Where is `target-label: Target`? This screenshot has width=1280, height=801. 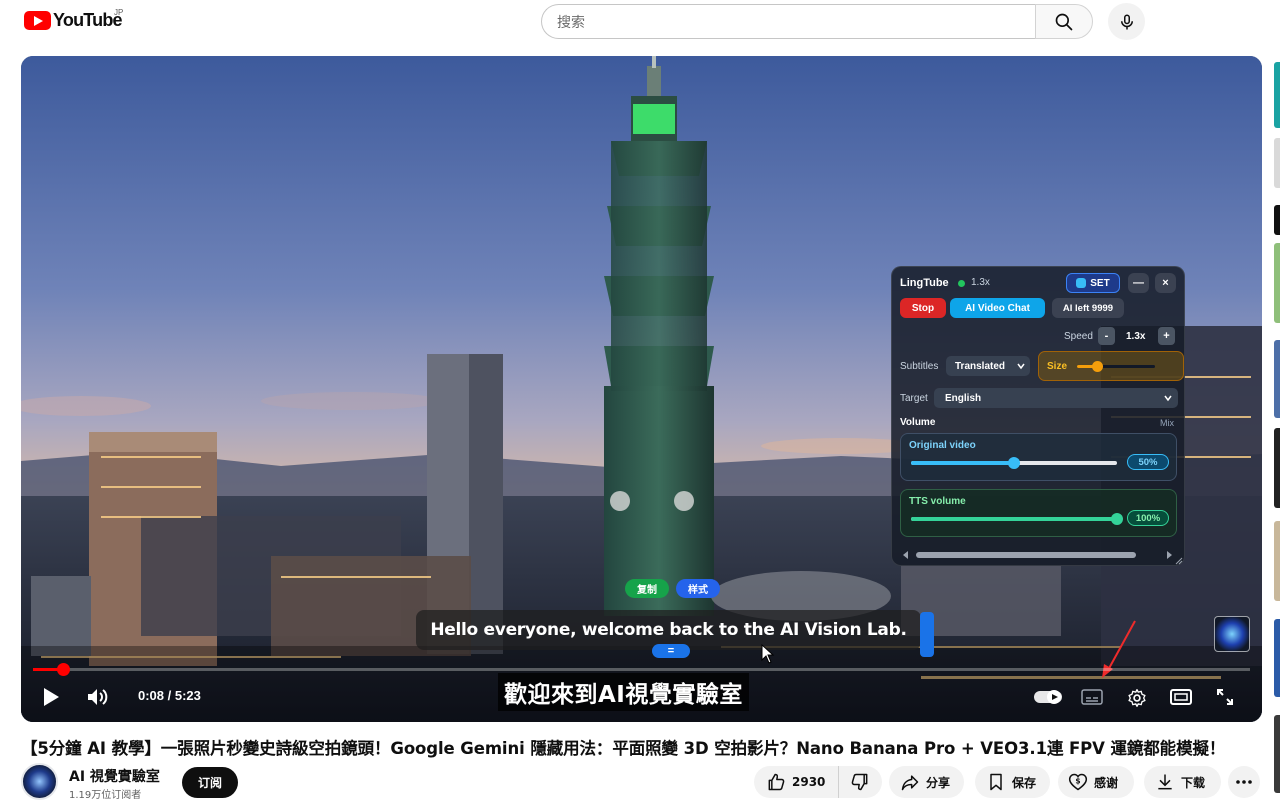
target-label: Target is located at coordinates (914, 398).